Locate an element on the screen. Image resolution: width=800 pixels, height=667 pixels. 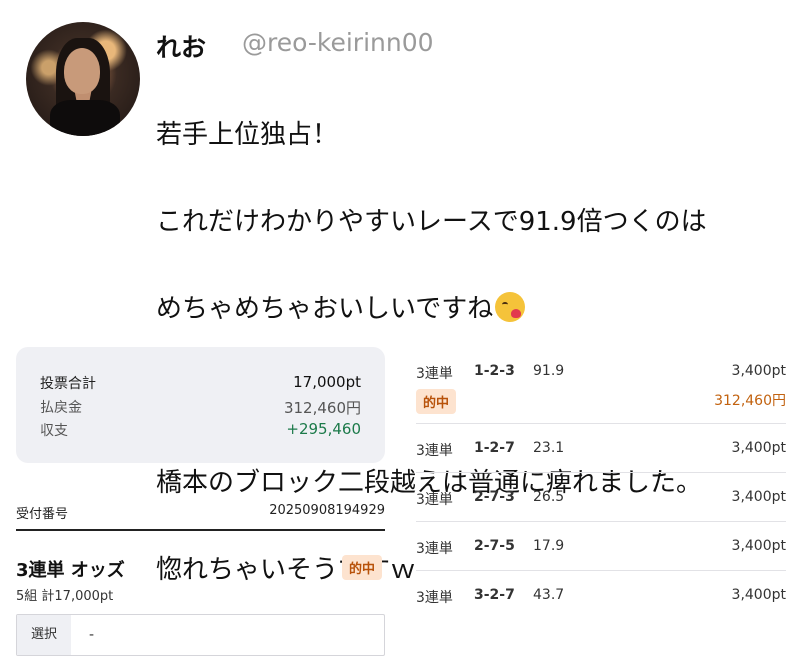
post-line: めちゃめちゃおいしいですね is located at coordinates (476, 310).